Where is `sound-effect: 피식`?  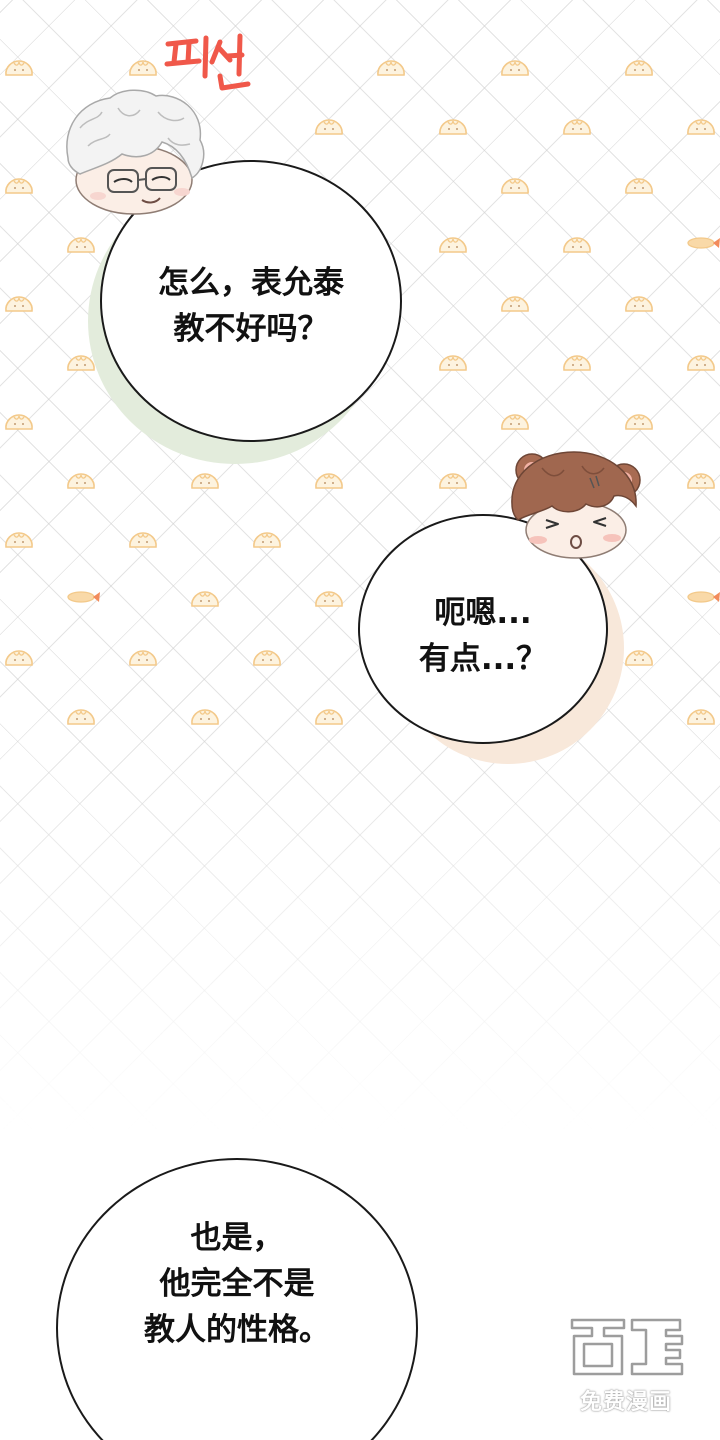
sound-effect: 피식 is located at coordinates (206, 61).